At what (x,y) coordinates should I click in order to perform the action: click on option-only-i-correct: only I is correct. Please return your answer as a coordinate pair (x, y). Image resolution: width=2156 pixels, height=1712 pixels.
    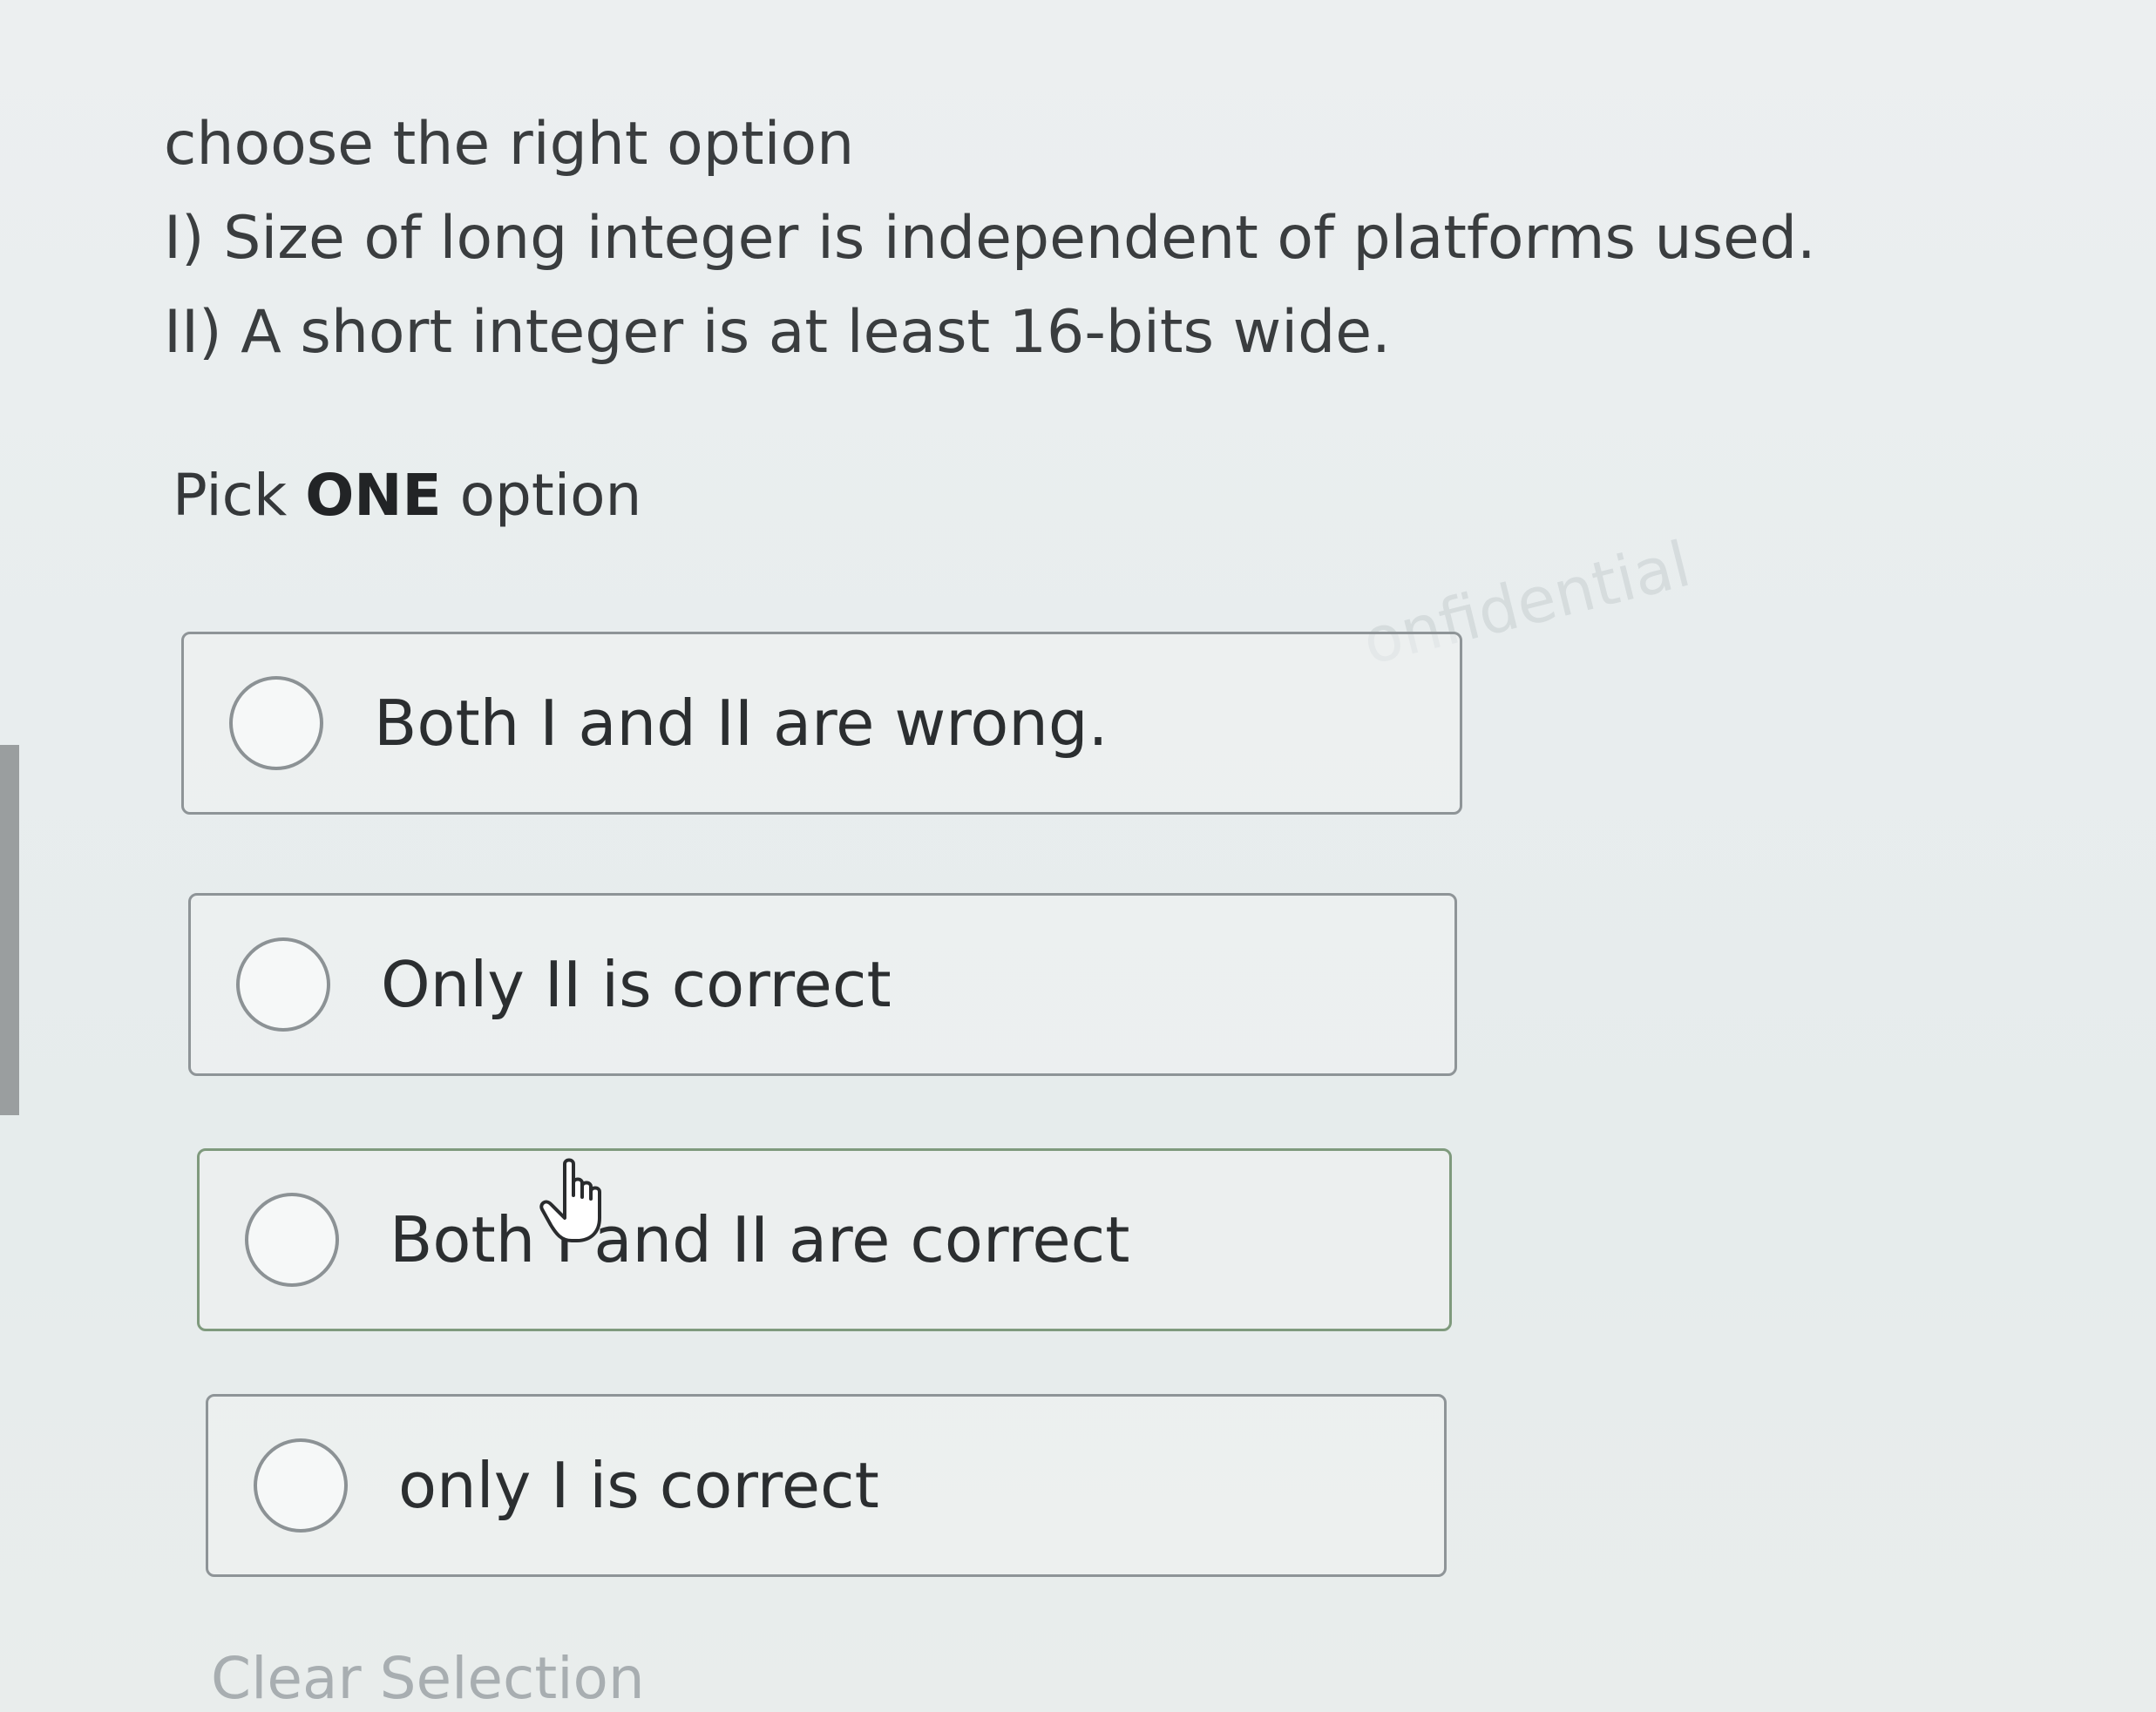
    Looking at the image, I should click on (826, 1485).